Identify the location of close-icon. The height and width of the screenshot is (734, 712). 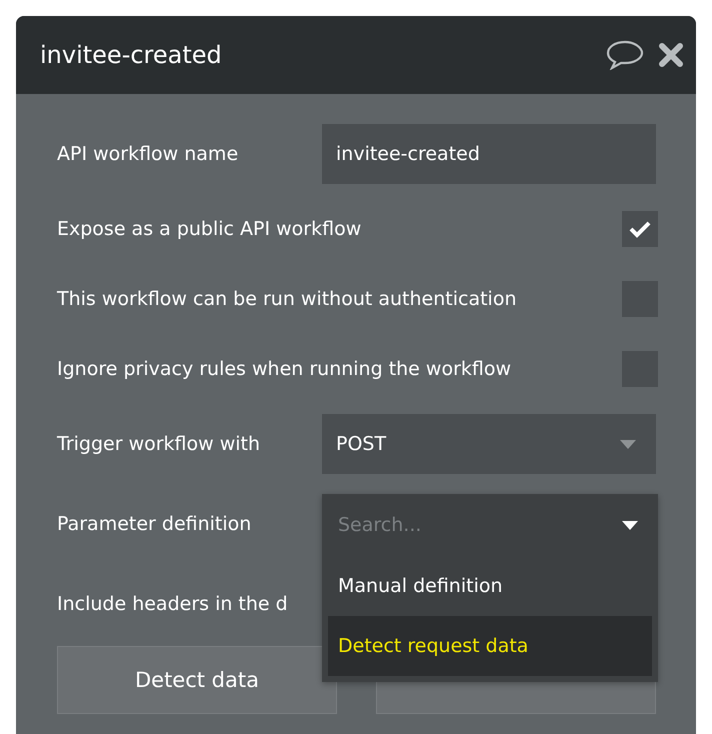
(671, 55).